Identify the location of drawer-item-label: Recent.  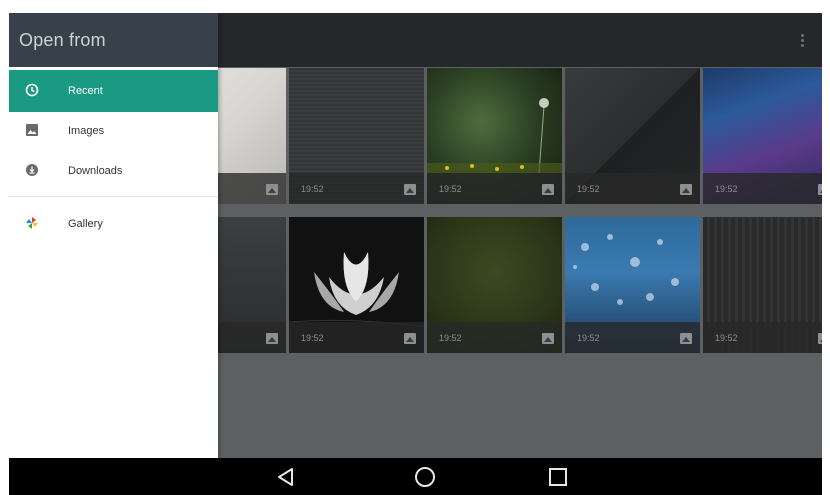
(85, 91).